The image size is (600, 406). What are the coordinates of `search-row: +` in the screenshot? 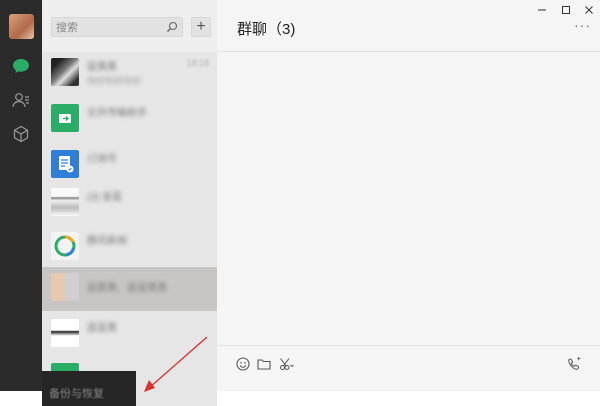 It's located at (129, 26).